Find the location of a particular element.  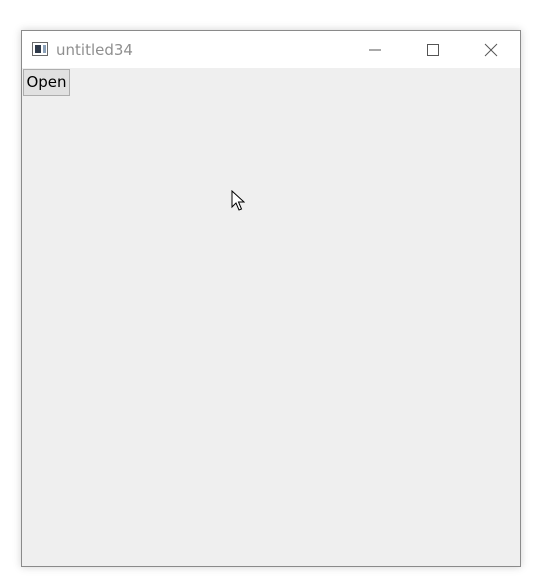

open-button: Open is located at coordinates (46, 82).